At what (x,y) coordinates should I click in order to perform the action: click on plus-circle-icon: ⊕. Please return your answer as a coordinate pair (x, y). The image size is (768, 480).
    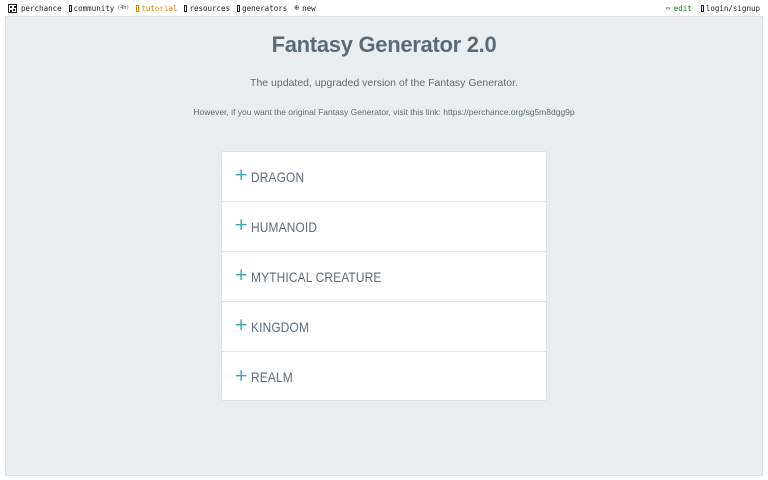
    Looking at the image, I should click on (297, 7).